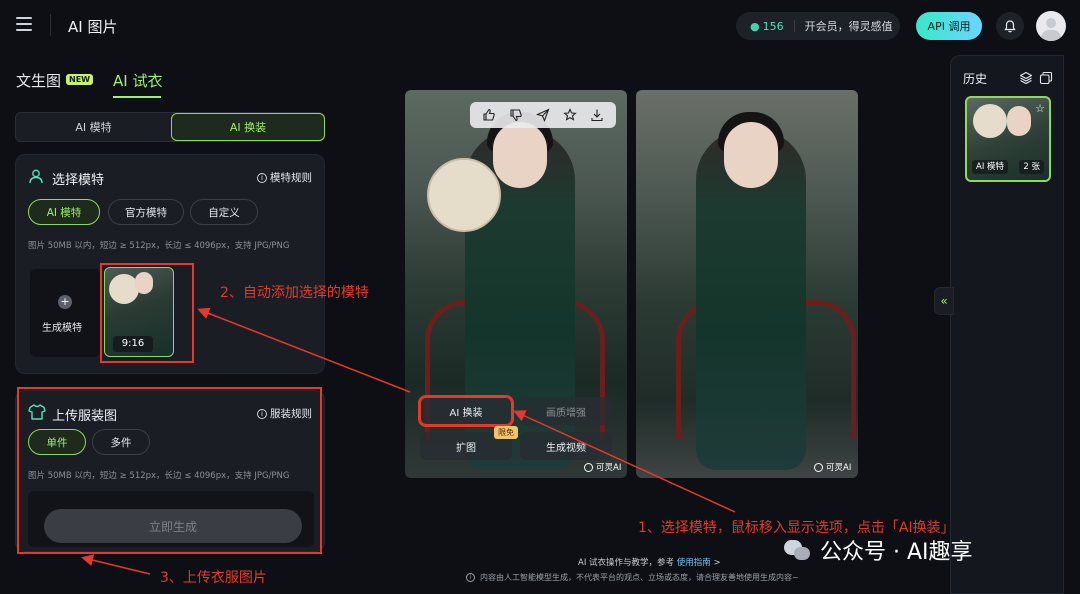 The width and height of the screenshot is (1080, 594). Describe the element at coordinates (694, 563) in the screenshot. I see `usage-guide-link: 使用指南` at that location.